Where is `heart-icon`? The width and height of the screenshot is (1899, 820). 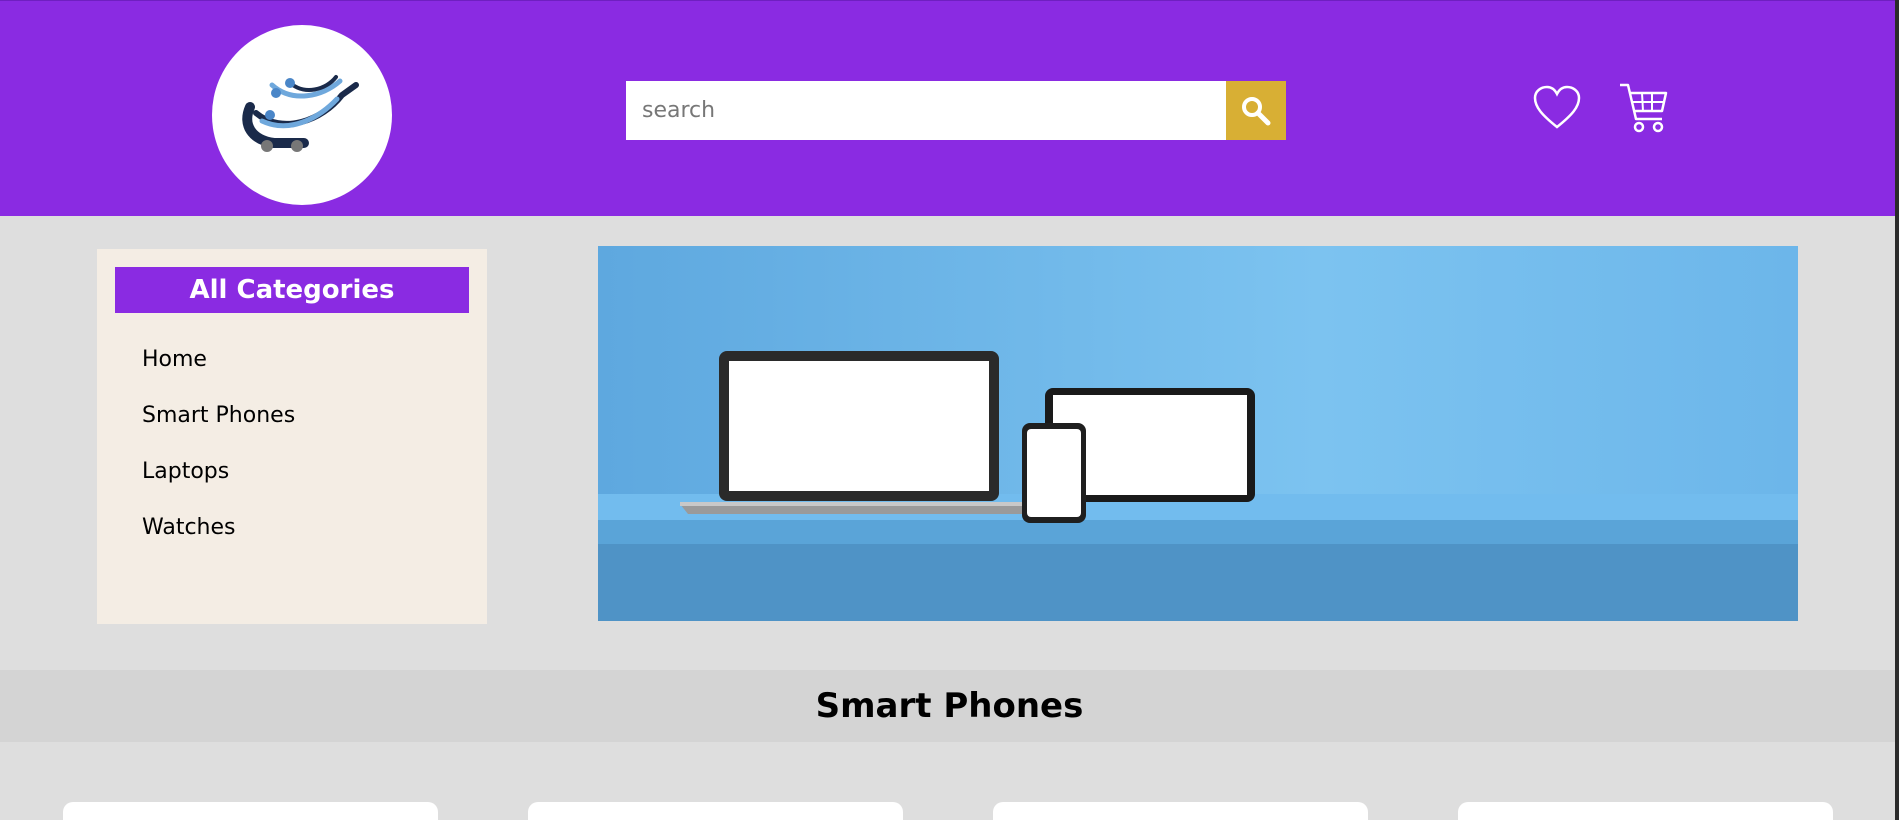
heart-icon is located at coordinates (1557, 107).